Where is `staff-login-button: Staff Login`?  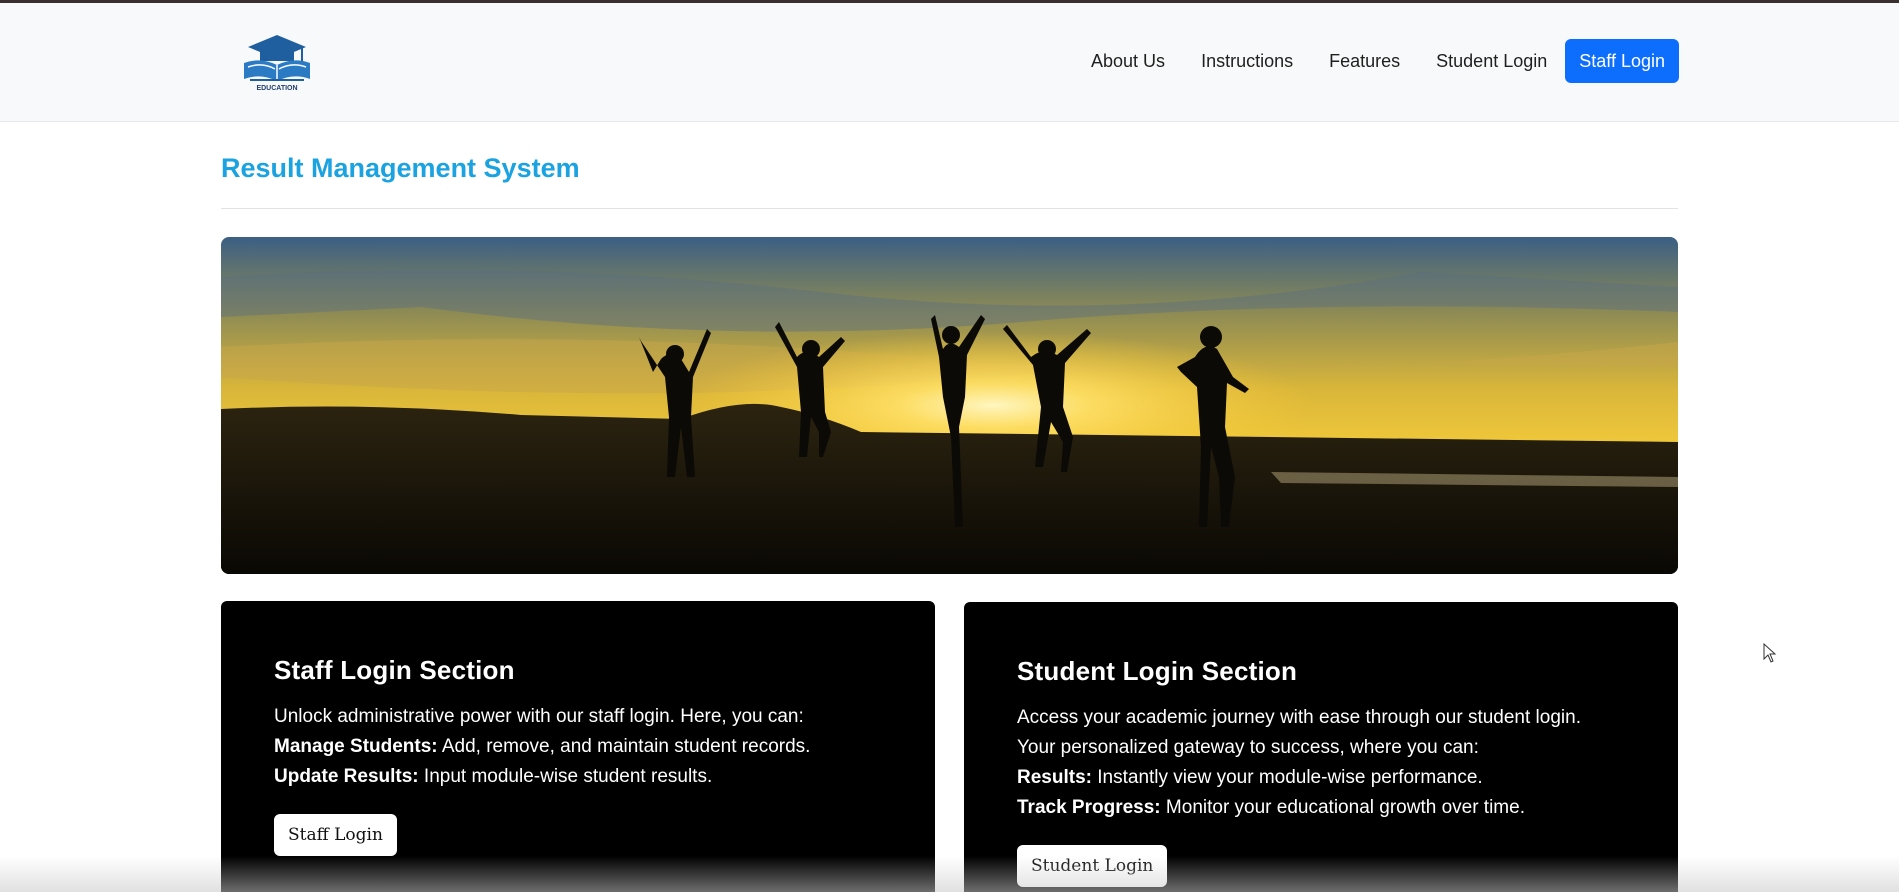
staff-login-button: Staff Login is located at coordinates (335, 835).